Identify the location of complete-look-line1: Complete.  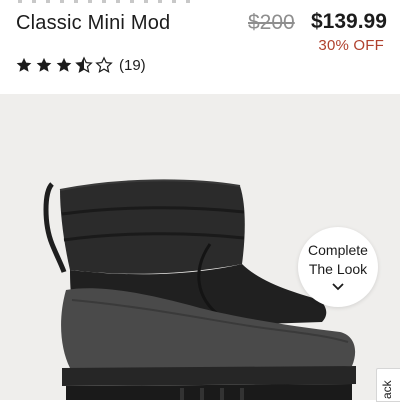
(338, 250).